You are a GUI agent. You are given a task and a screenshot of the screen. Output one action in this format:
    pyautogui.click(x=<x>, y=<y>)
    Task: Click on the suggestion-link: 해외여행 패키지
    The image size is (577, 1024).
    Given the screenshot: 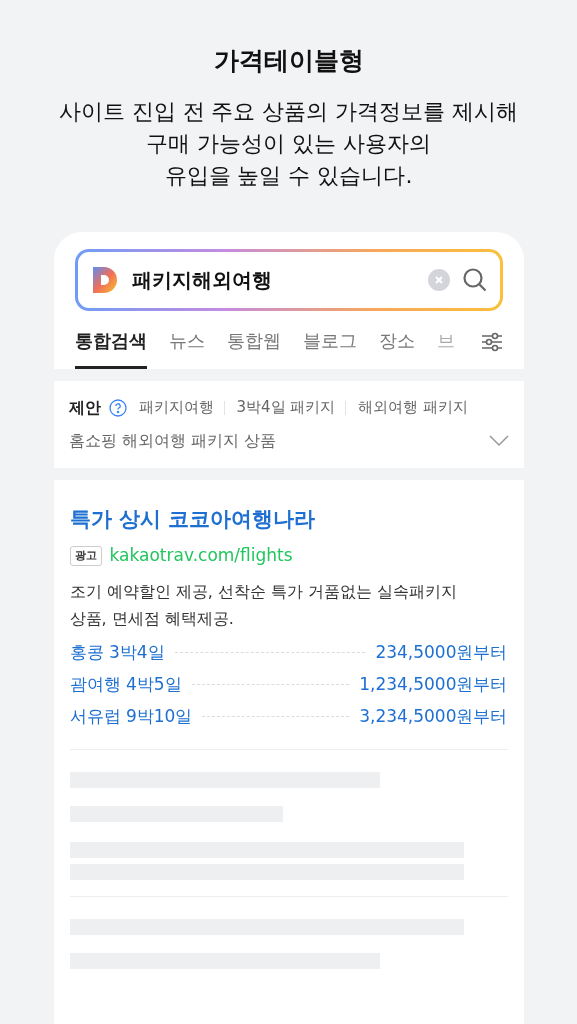 What is the action you would take?
    pyautogui.click(x=413, y=407)
    